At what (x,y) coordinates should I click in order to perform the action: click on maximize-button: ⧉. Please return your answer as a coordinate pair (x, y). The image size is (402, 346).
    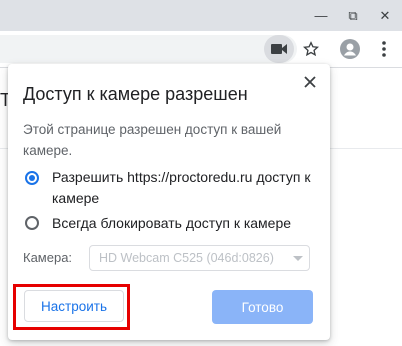
    Looking at the image, I should click on (353, 15).